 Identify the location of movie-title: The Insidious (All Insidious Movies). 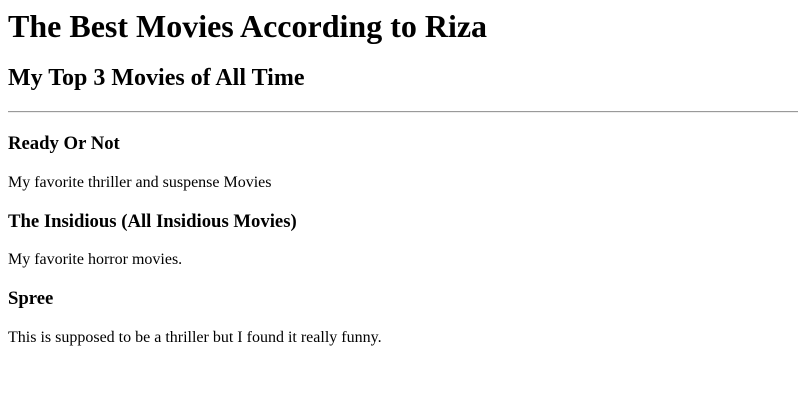
(152, 221).